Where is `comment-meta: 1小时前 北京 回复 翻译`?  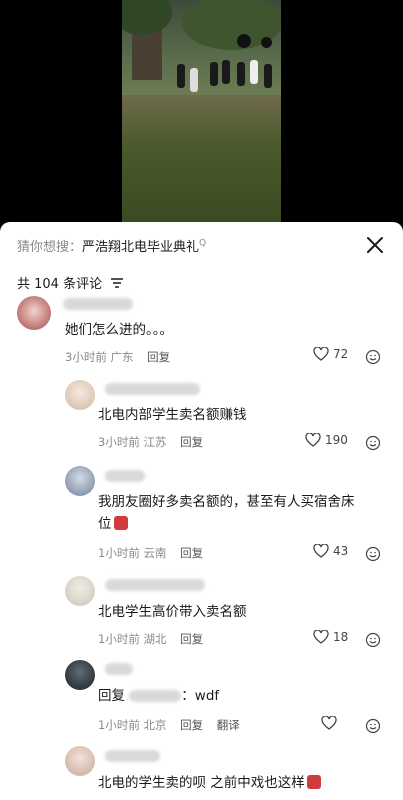
comment-meta: 1小时前 北京 回复 翻译 is located at coordinates (169, 725).